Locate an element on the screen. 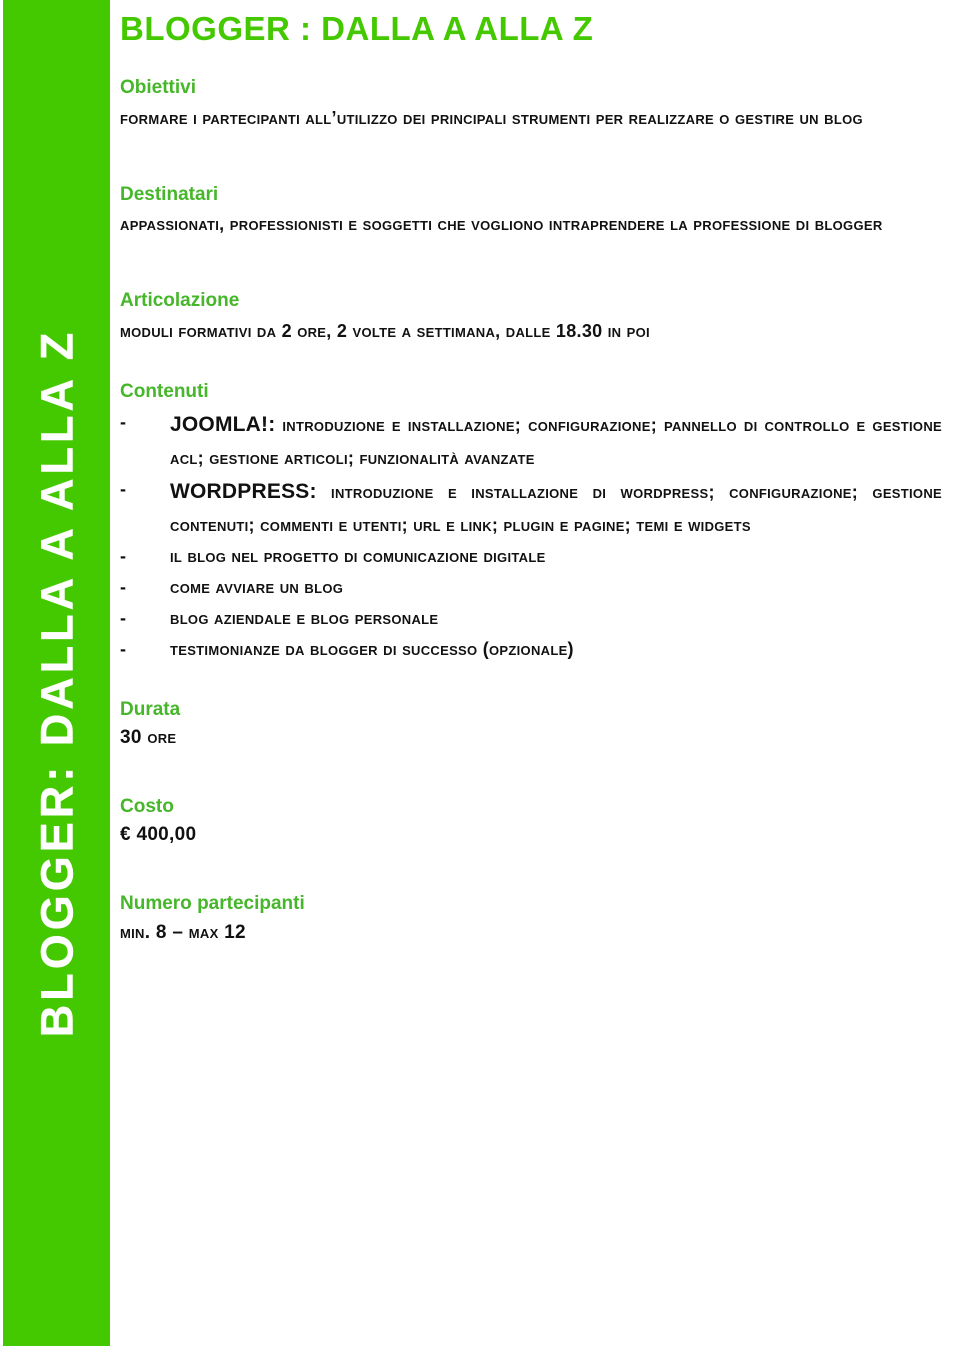  section-durata: Durata 30 ore is located at coordinates (531, 724).